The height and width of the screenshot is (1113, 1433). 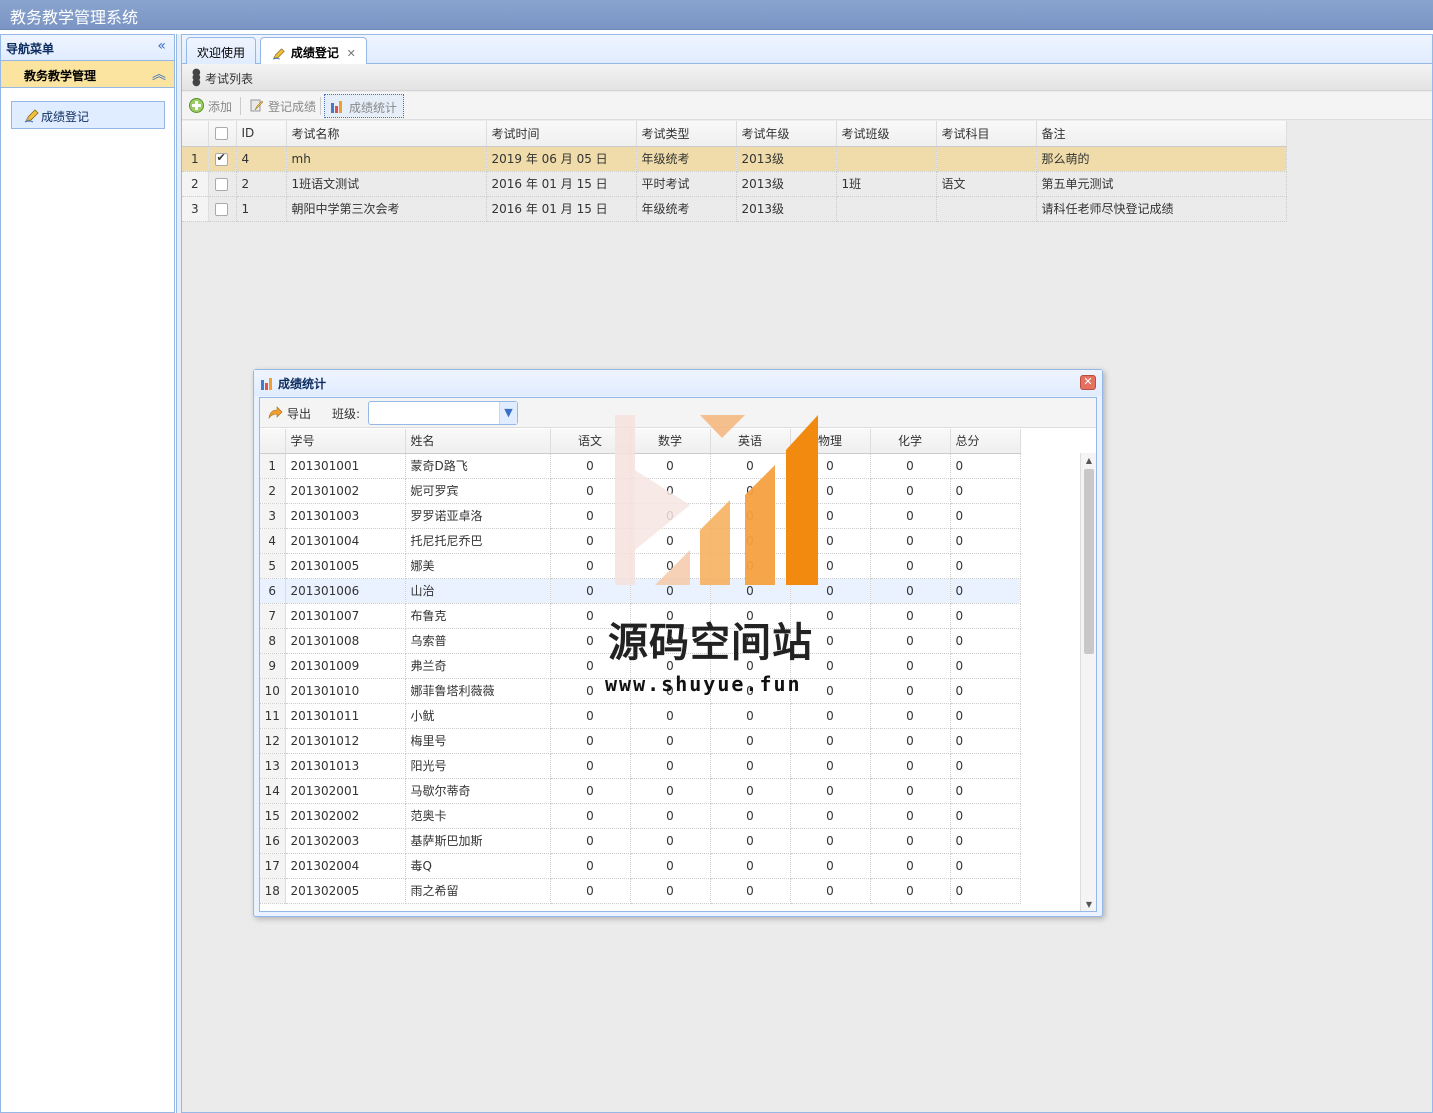 What do you see at coordinates (161, 46) in the screenshot?
I see `collapse-left-icon: «` at bounding box center [161, 46].